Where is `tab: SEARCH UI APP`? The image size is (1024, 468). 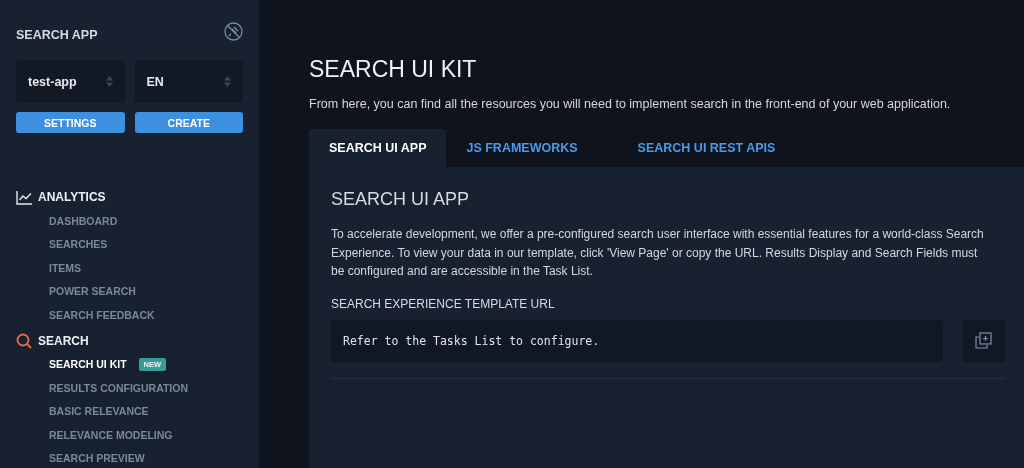
tab: SEARCH UI APP is located at coordinates (378, 148).